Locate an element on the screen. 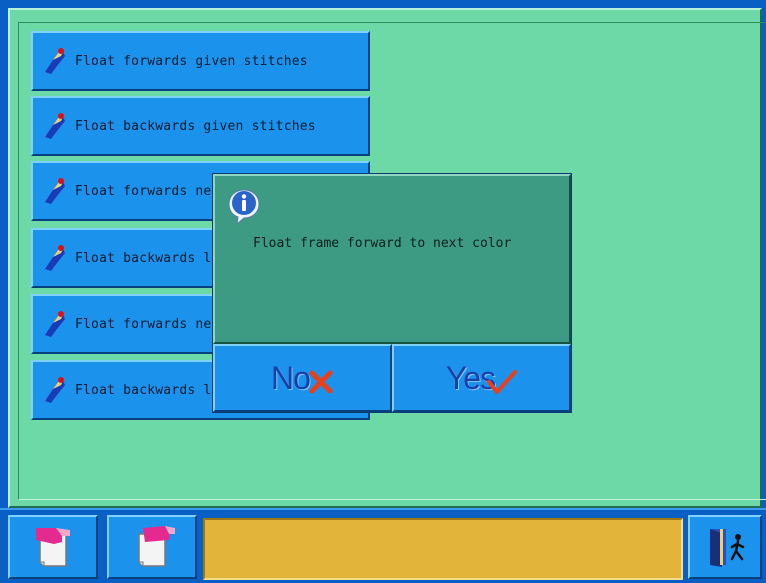 The image size is (766, 583). page-back-button is located at coordinates (53, 547).